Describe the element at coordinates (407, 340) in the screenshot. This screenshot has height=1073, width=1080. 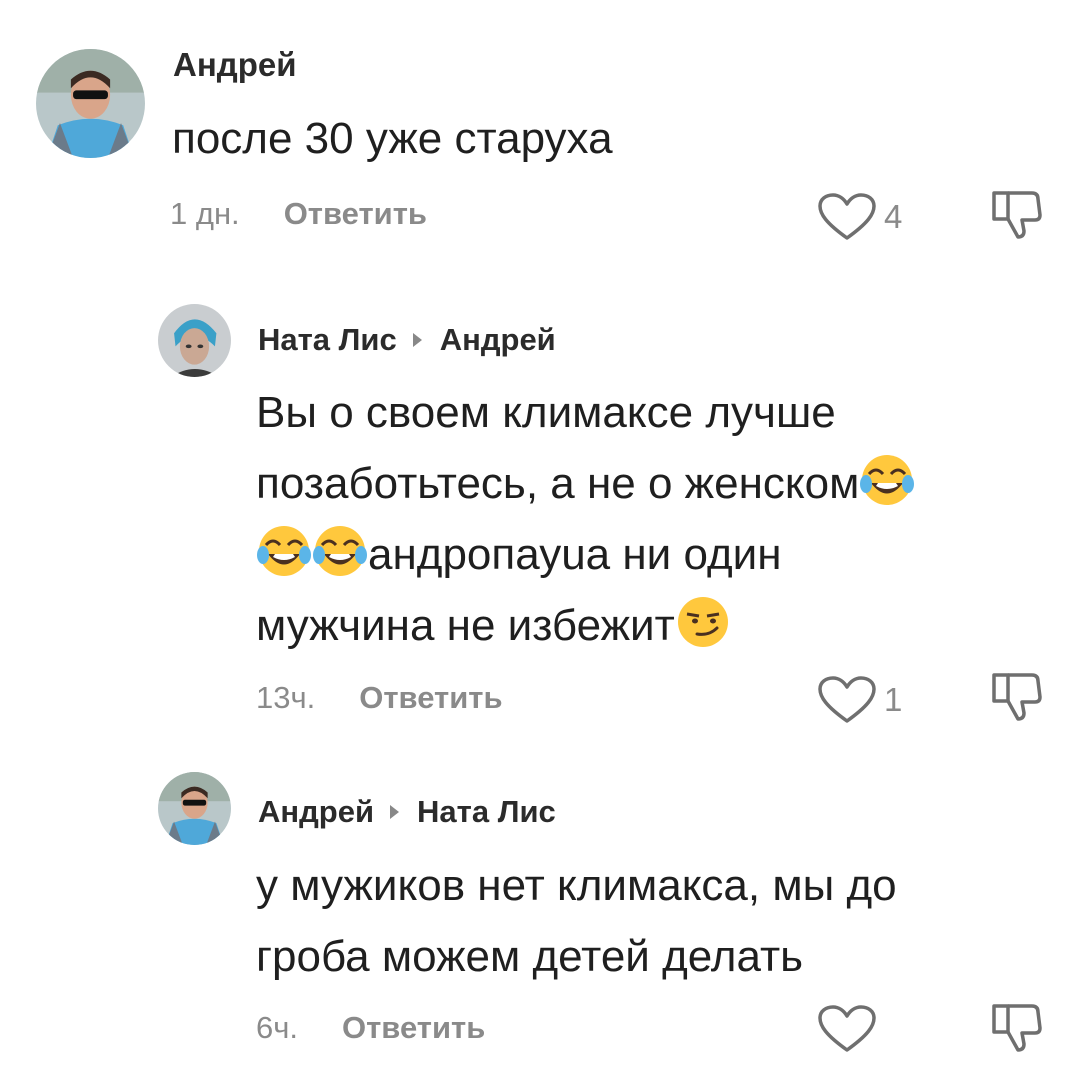
I see `comment-author: Ната Лис Андрей` at that location.